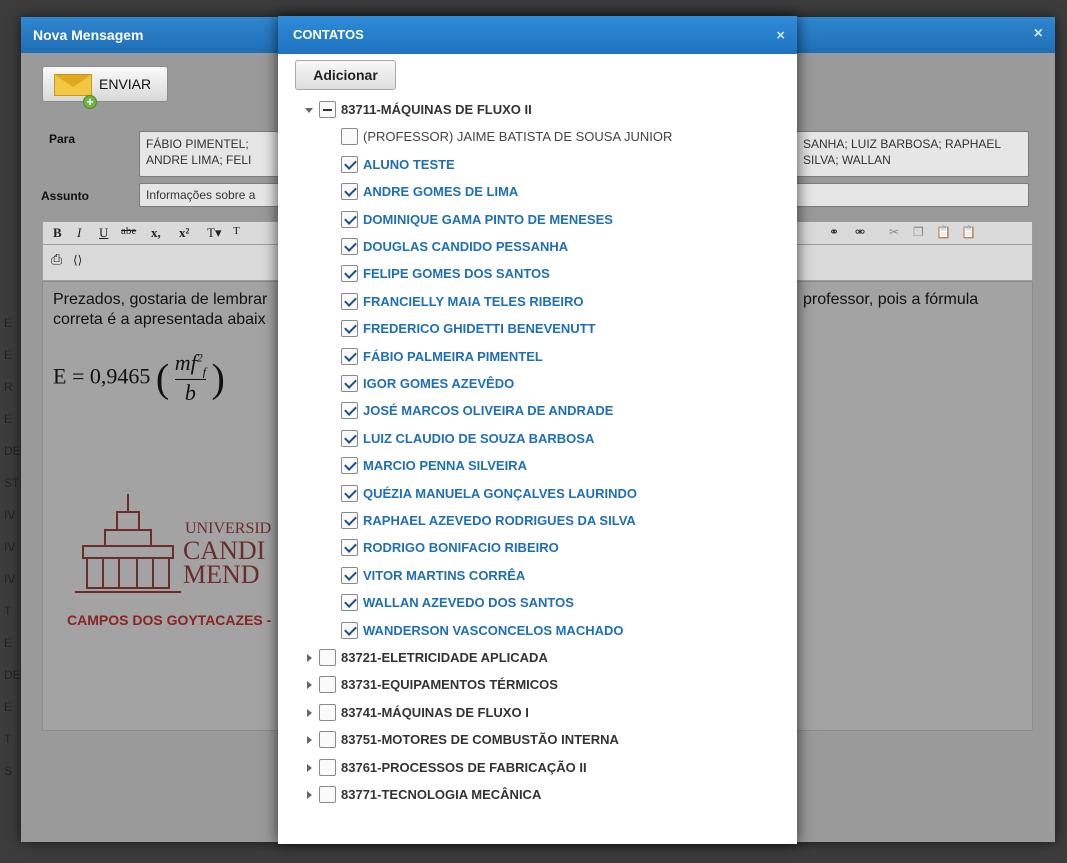 Image resolution: width=1067 pixels, height=863 pixels. What do you see at coordinates (8, 707) in the screenshot?
I see `background-row-label: E` at bounding box center [8, 707].